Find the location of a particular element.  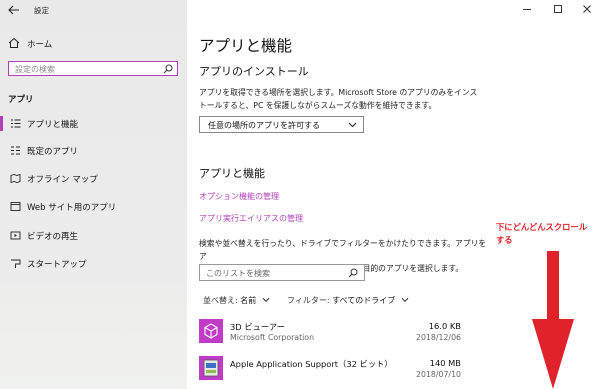

app-list-search-placeholder: このリストを検索 is located at coordinates (238, 273).